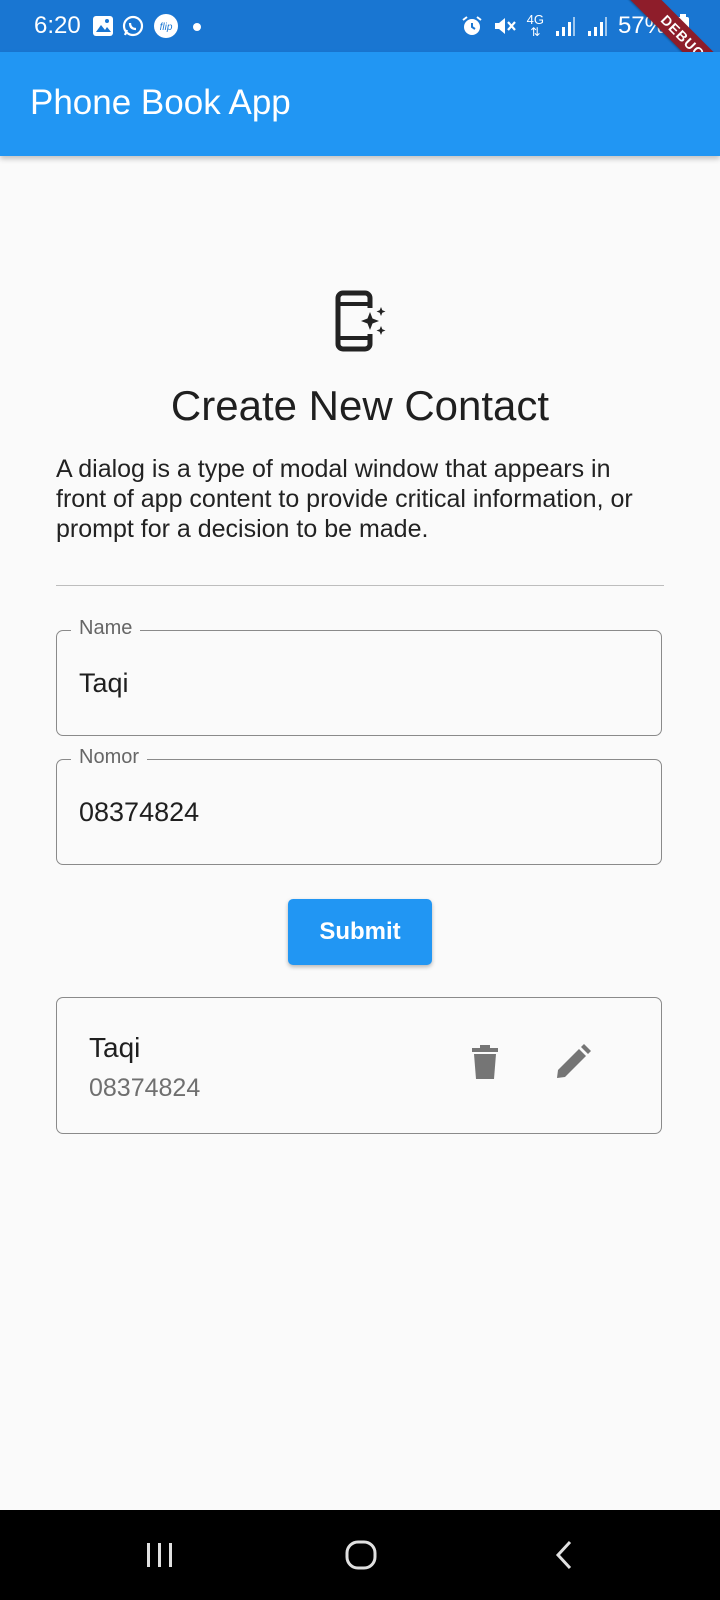 The height and width of the screenshot is (1600, 720). I want to click on flip-icon: flip, so click(166, 26).